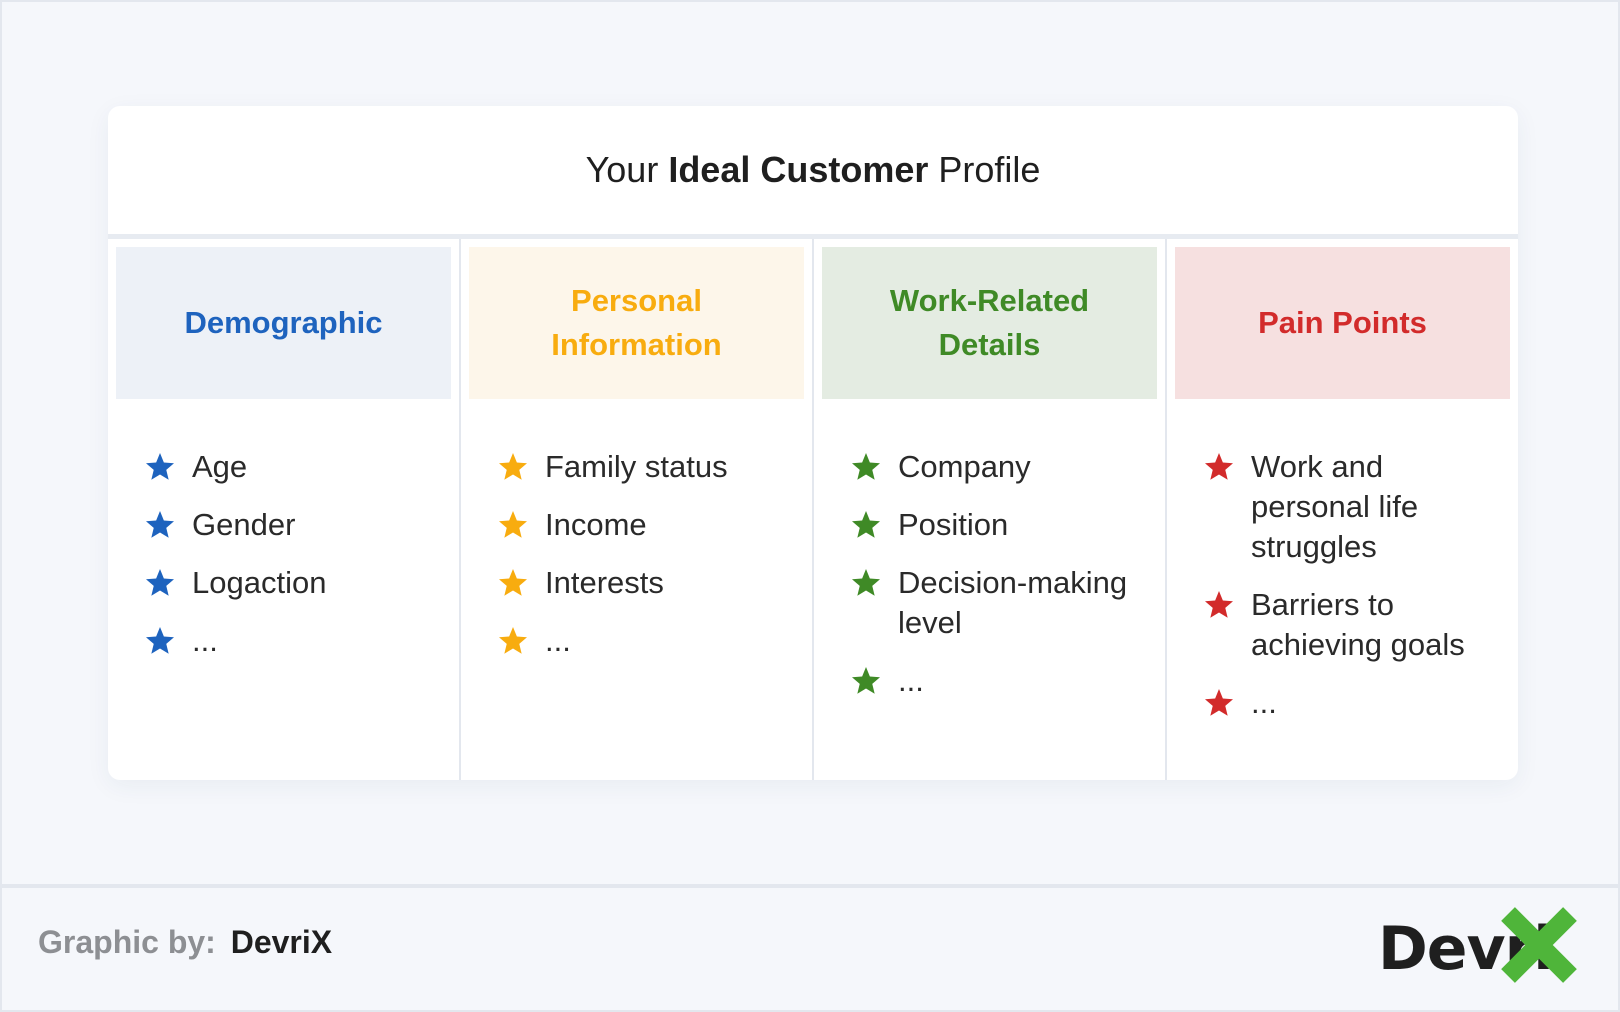  Describe the element at coordinates (596, 524) in the screenshot. I see `list-item-text: Income` at that location.